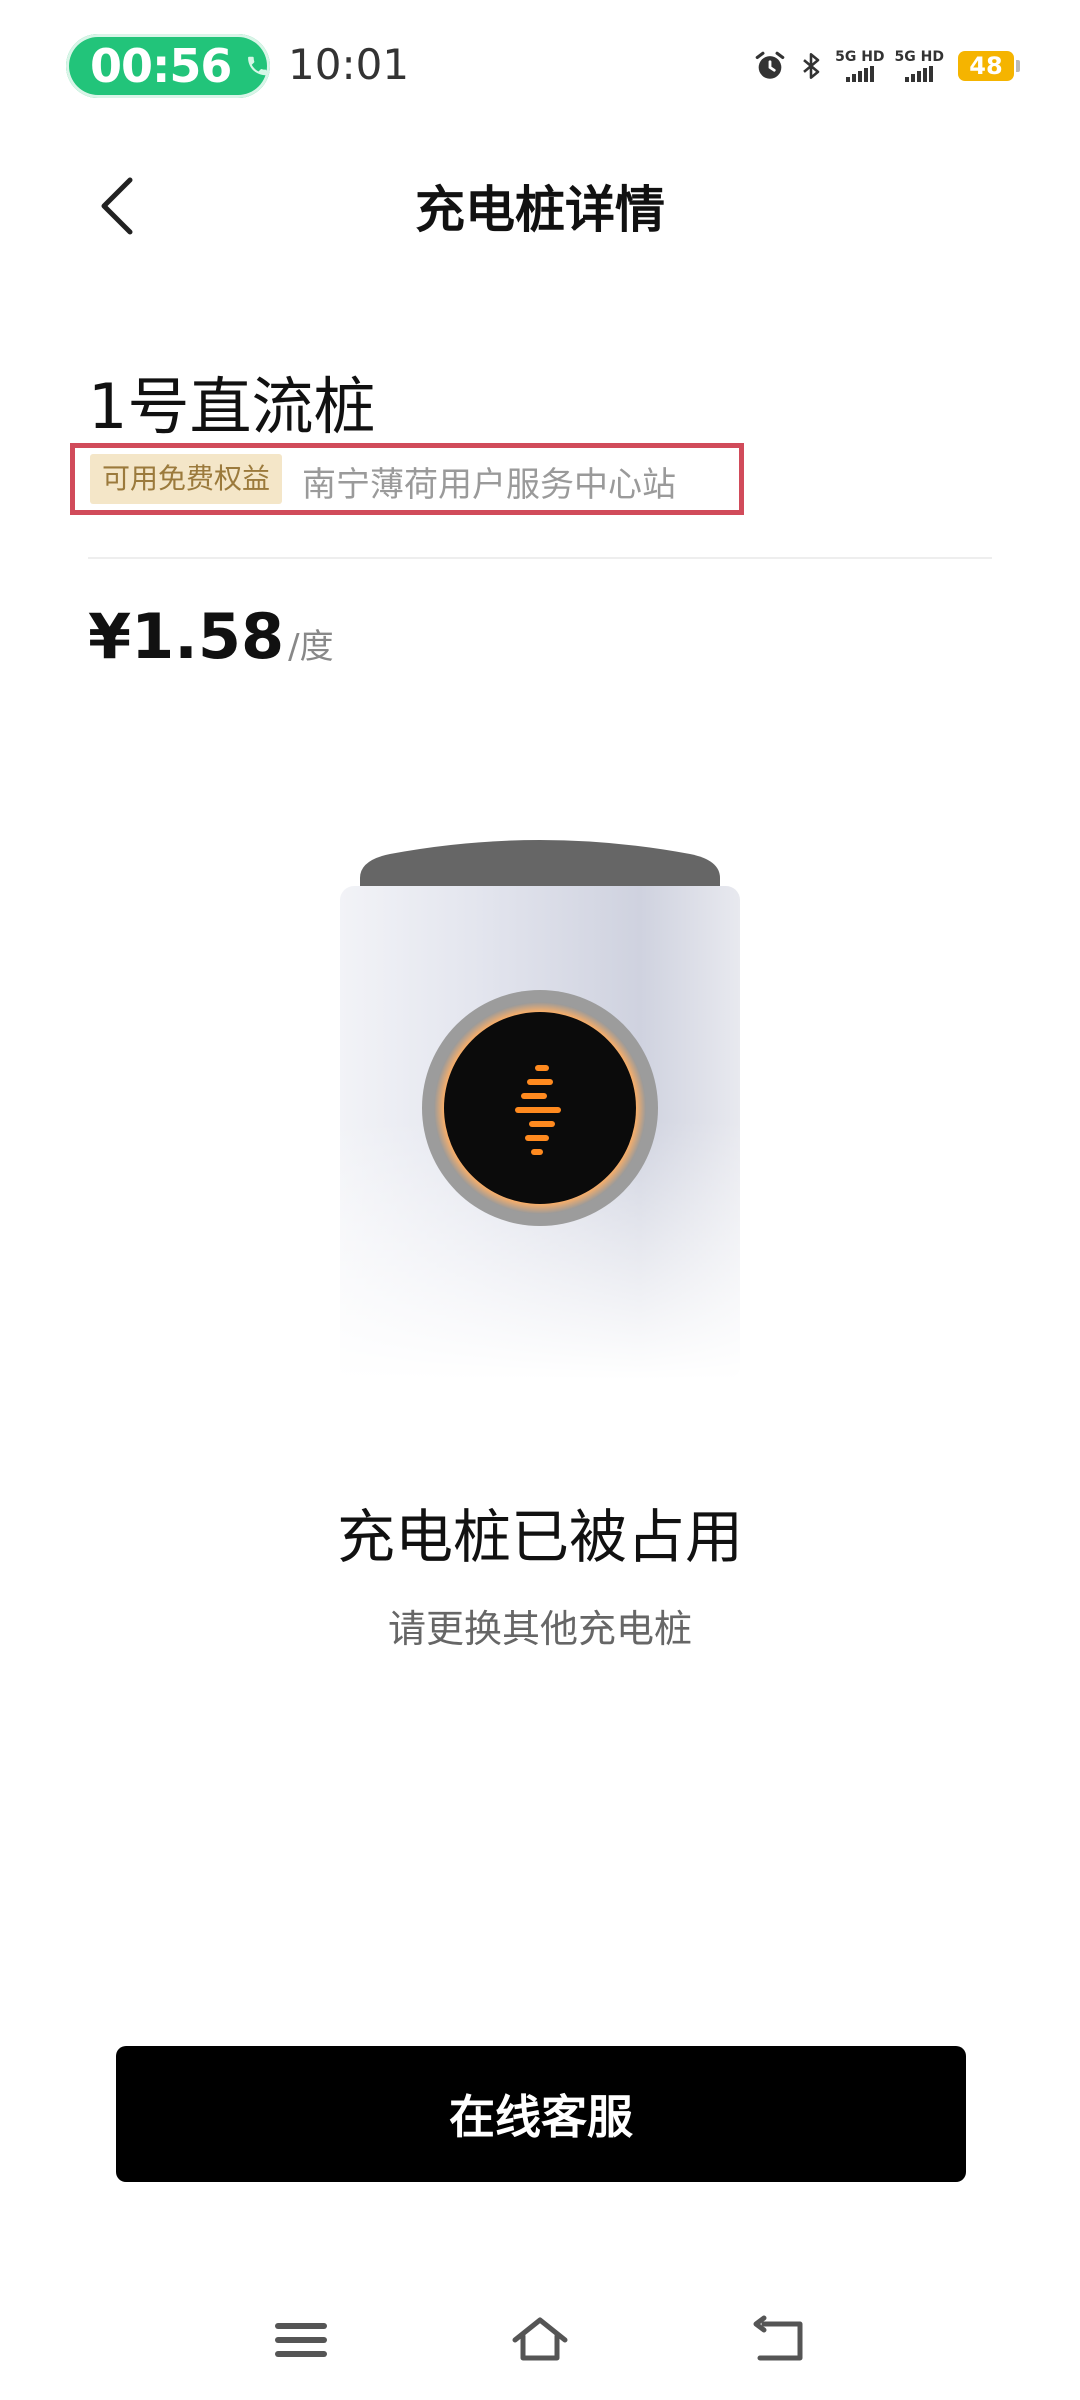 The image size is (1080, 2400). I want to click on status-icons: 5G HD 5G HD 48, so click(886, 66).